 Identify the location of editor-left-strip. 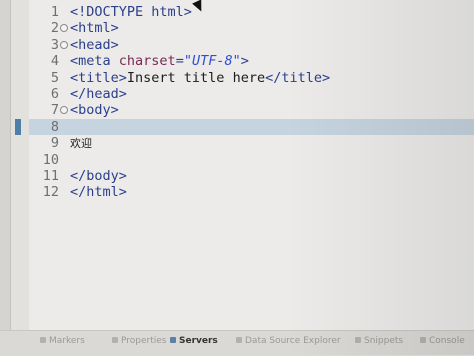
(5, 165).